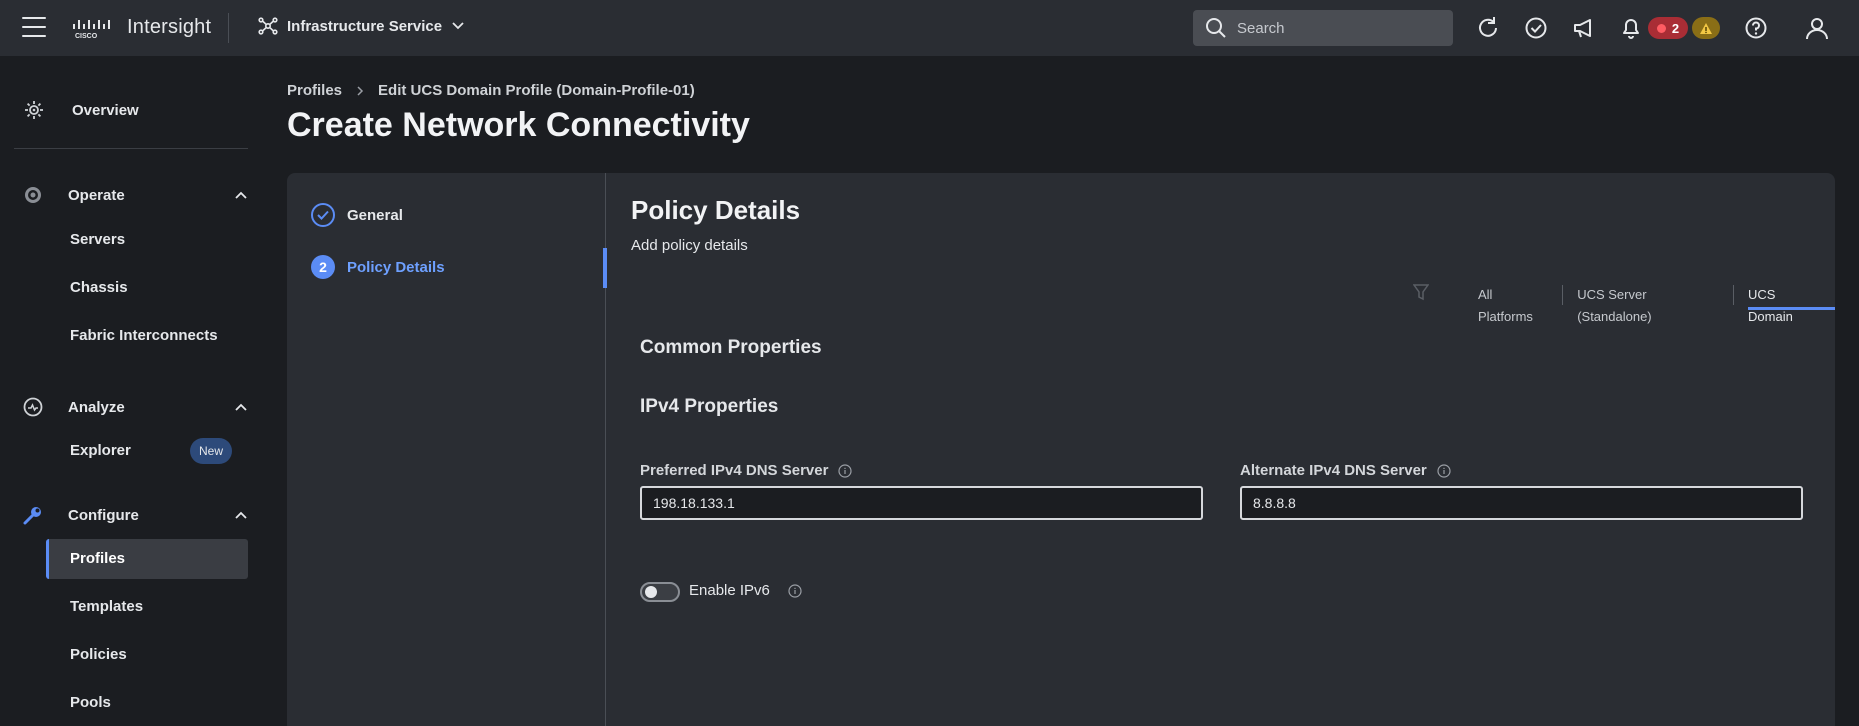 Image resolution: width=1859 pixels, height=726 pixels. I want to click on preferred-dns-input, so click(921, 503).